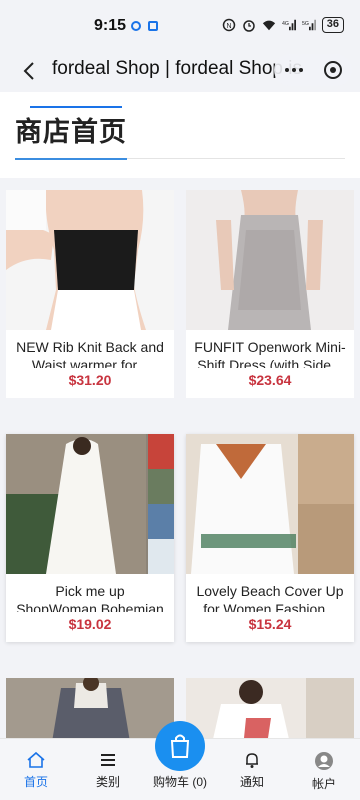  What do you see at coordinates (110, 25) in the screenshot?
I see `status-time: 9:15` at bounding box center [110, 25].